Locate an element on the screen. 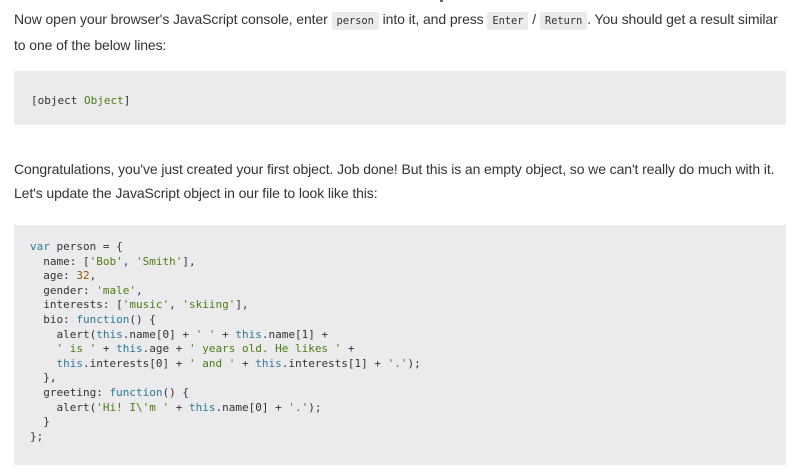  code-token: }; is located at coordinates (37, 436).